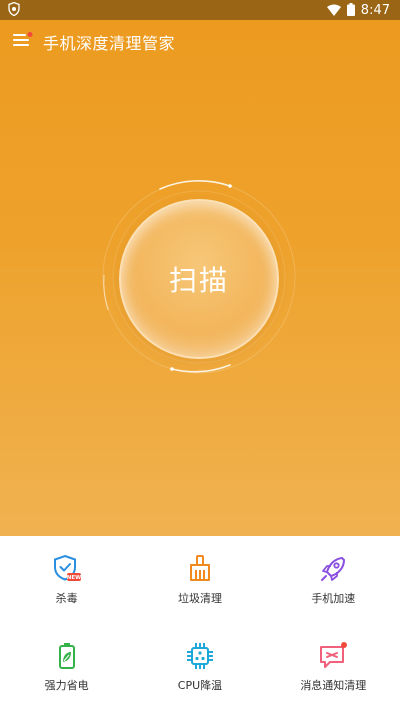  What do you see at coordinates (333, 598) in the screenshot?
I see `feature-label: 手机加速` at bounding box center [333, 598].